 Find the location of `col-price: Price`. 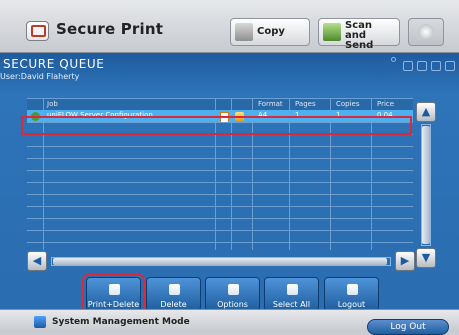

col-price: Price is located at coordinates (386, 104).